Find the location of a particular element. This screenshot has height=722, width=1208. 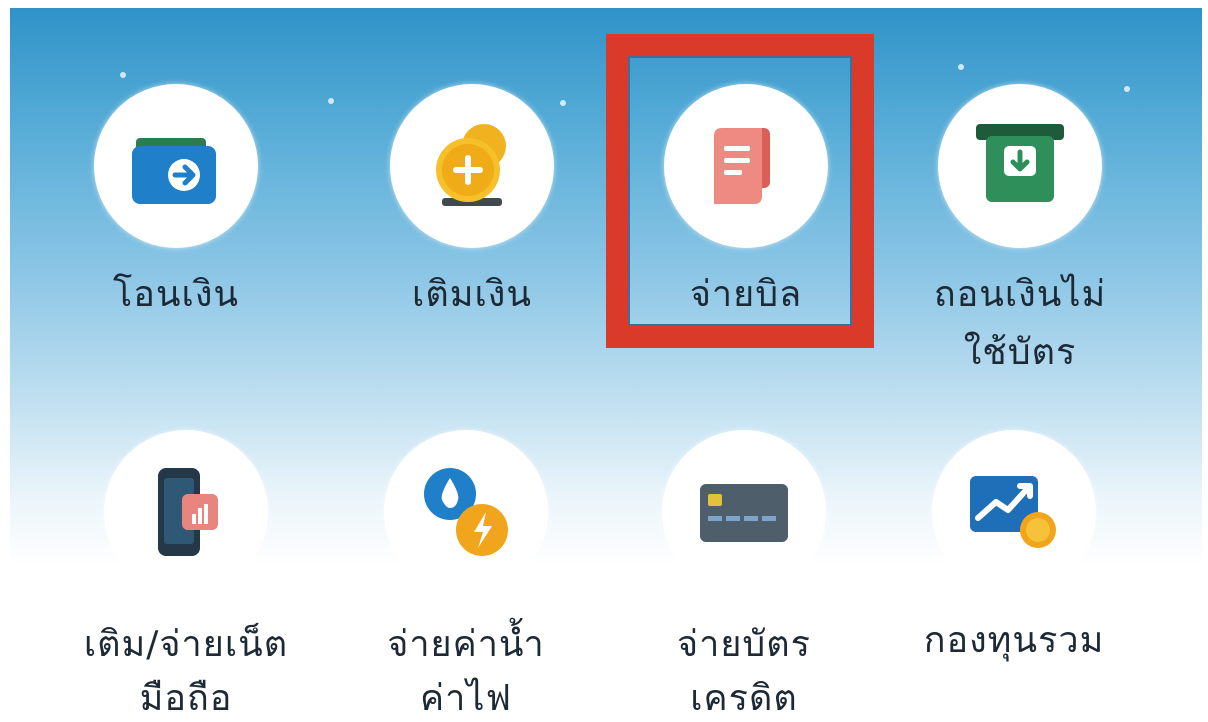

menu-label-line1: จ่ายค่าน้ำ is located at coordinates (466, 644).